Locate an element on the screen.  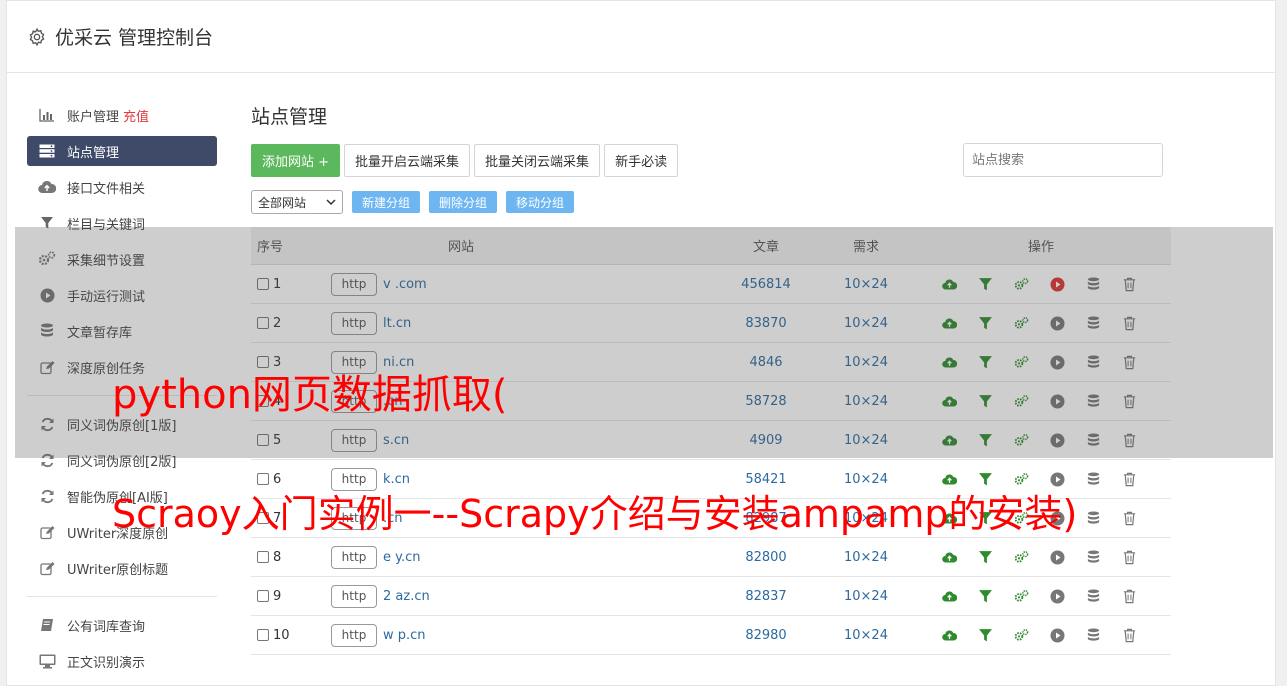
group-select: 全部网站 is located at coordinates (297, 202).